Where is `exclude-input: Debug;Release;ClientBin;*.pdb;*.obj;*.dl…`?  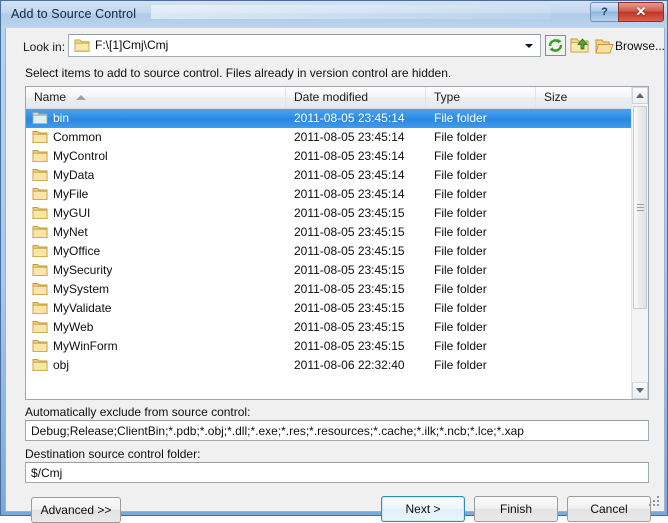 exclude-input: Debug;Release;ClientBin;*.pdb;*.obj;*.dl… is located at coordinates (337, 430).